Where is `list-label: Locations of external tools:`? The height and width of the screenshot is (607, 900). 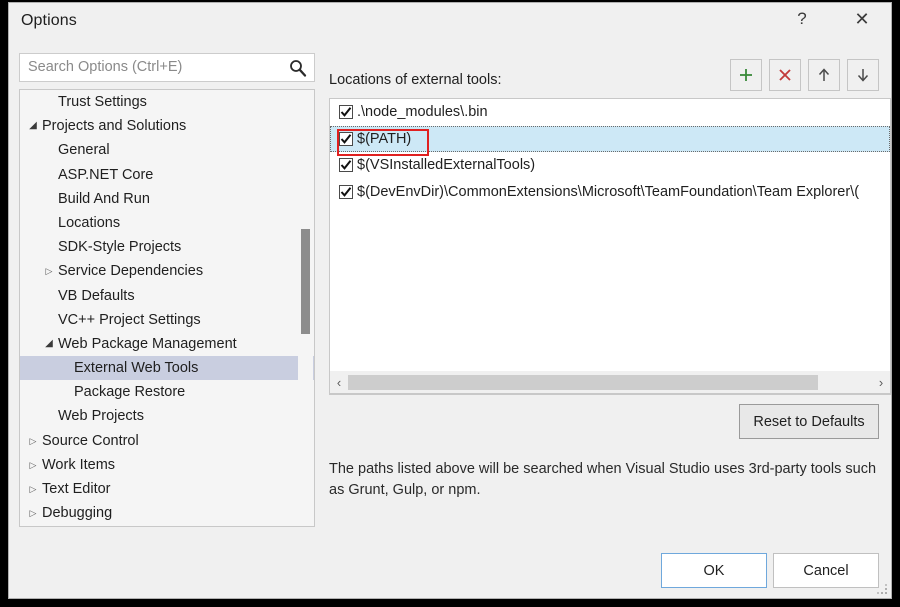
list-label: Locations of external tools: is located at coordinates (415, 80).